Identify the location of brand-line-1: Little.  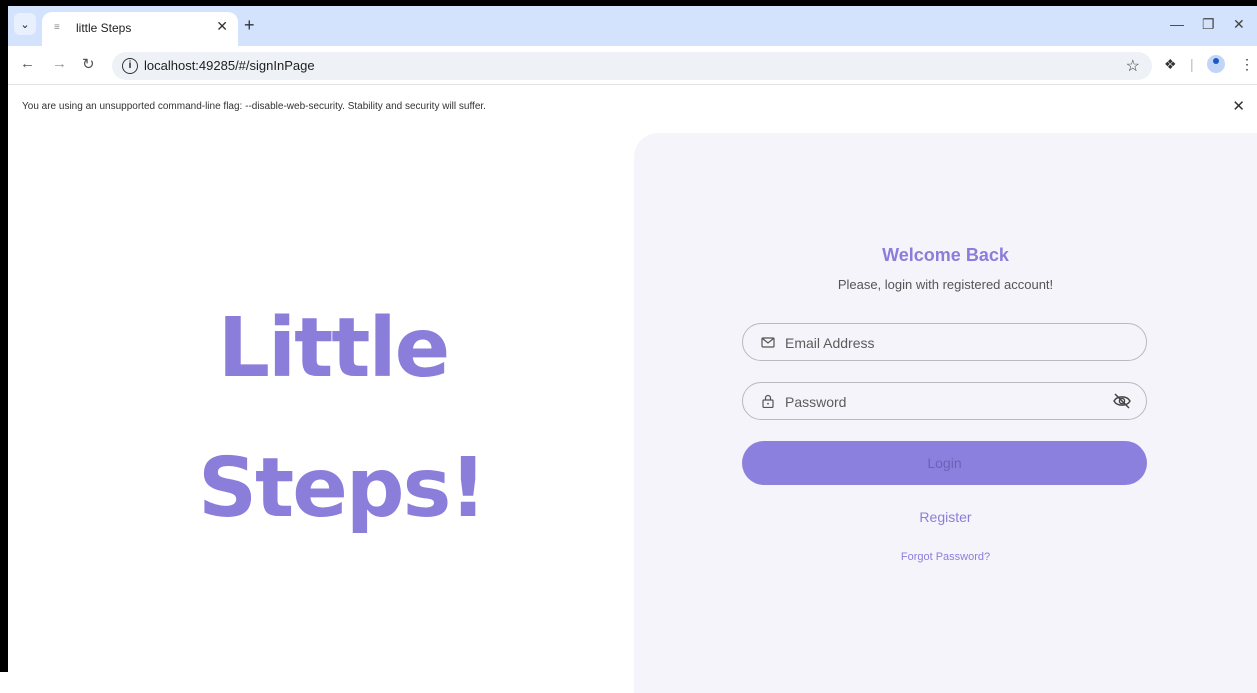
(333, 348).